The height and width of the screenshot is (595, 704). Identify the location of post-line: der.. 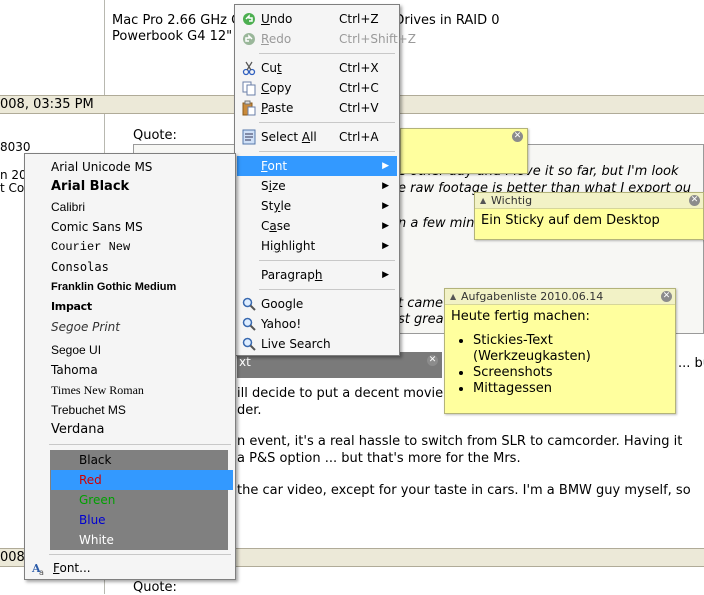
(249, 410).